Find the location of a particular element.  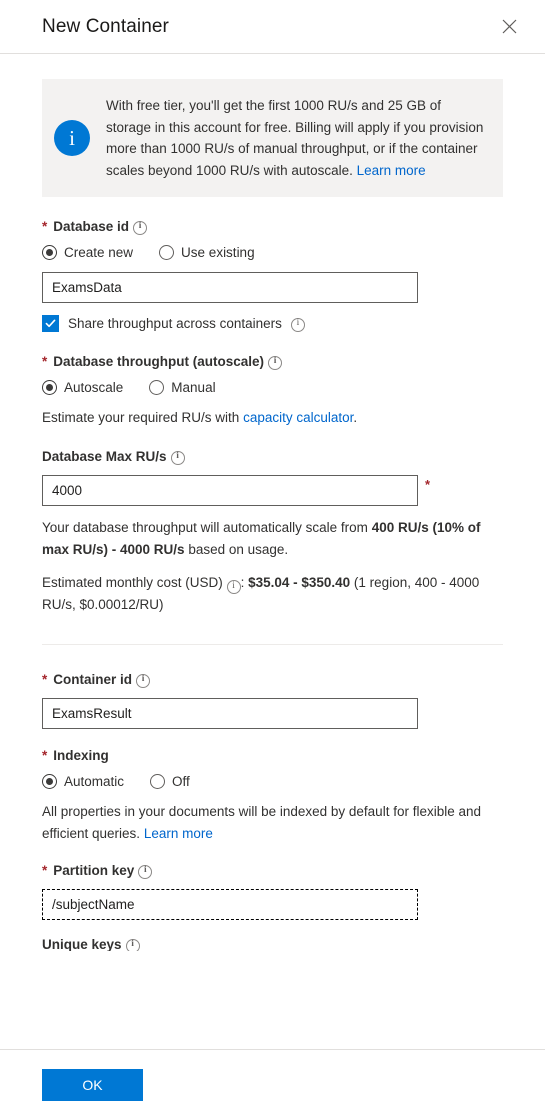

page-title: New Container is located at coordinates (105, 26).